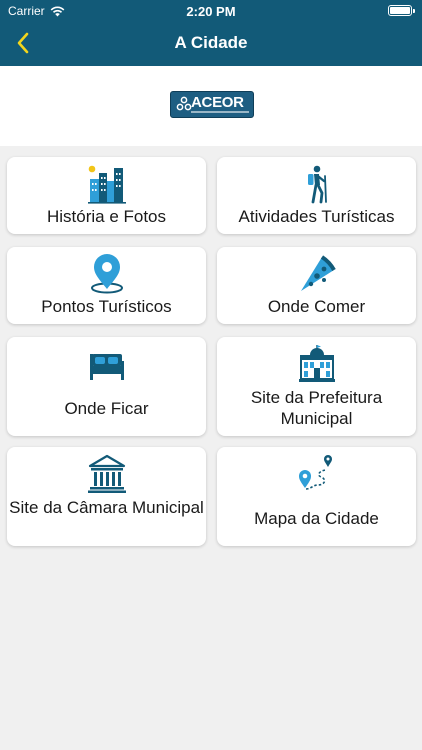 This screenshot has height=750, width=422. I want to click on menu-card-label: Site da Prefeitura Municipal, so click(316, 408).